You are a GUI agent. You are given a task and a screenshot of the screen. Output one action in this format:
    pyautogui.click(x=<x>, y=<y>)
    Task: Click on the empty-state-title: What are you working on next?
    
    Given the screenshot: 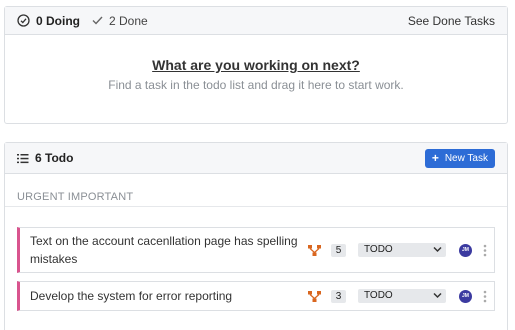 What is the action you would take?
    pyautogui.click(x=256, y=65)
    